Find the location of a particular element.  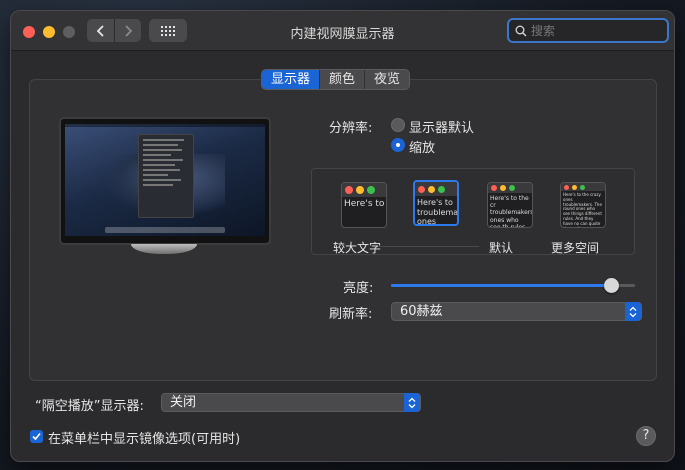

tab-display: 显示器 is located at coordinates (291, 79).